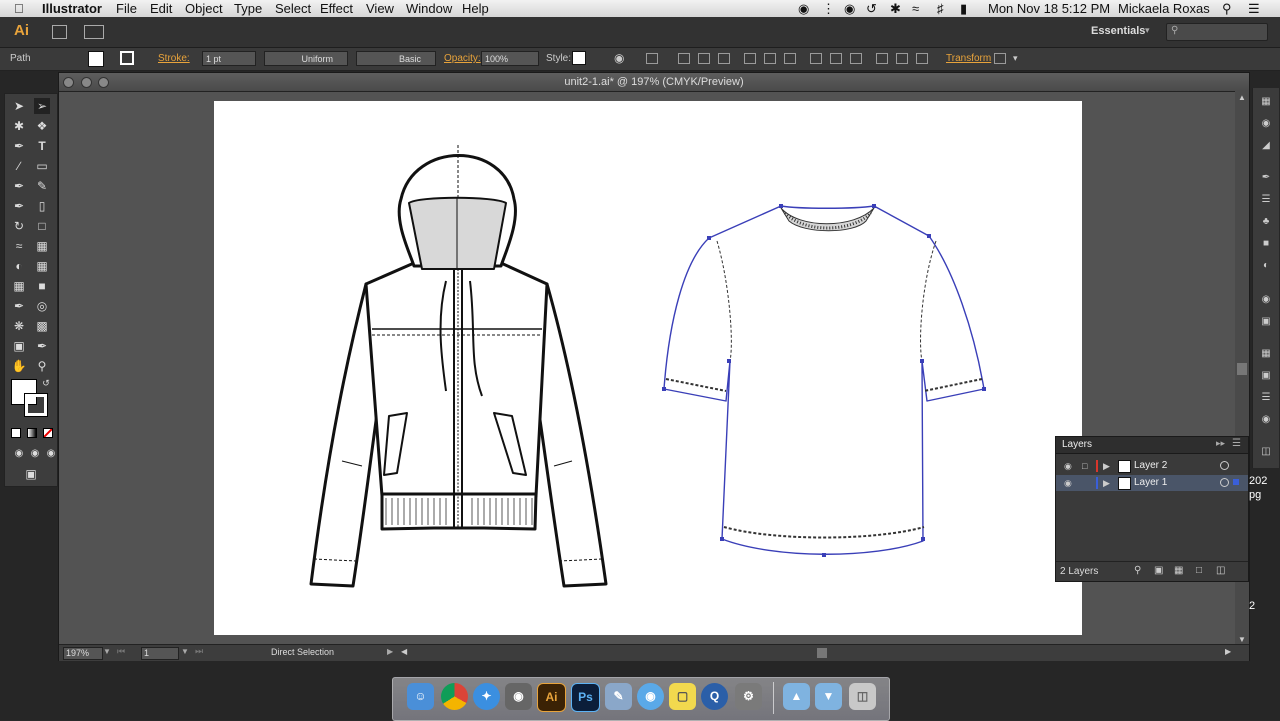 The image size is (1280, 721). Describe the element at coordinates (19, 286) in the screenshot. I see `mesh-tool-icon: ▦` at that location.